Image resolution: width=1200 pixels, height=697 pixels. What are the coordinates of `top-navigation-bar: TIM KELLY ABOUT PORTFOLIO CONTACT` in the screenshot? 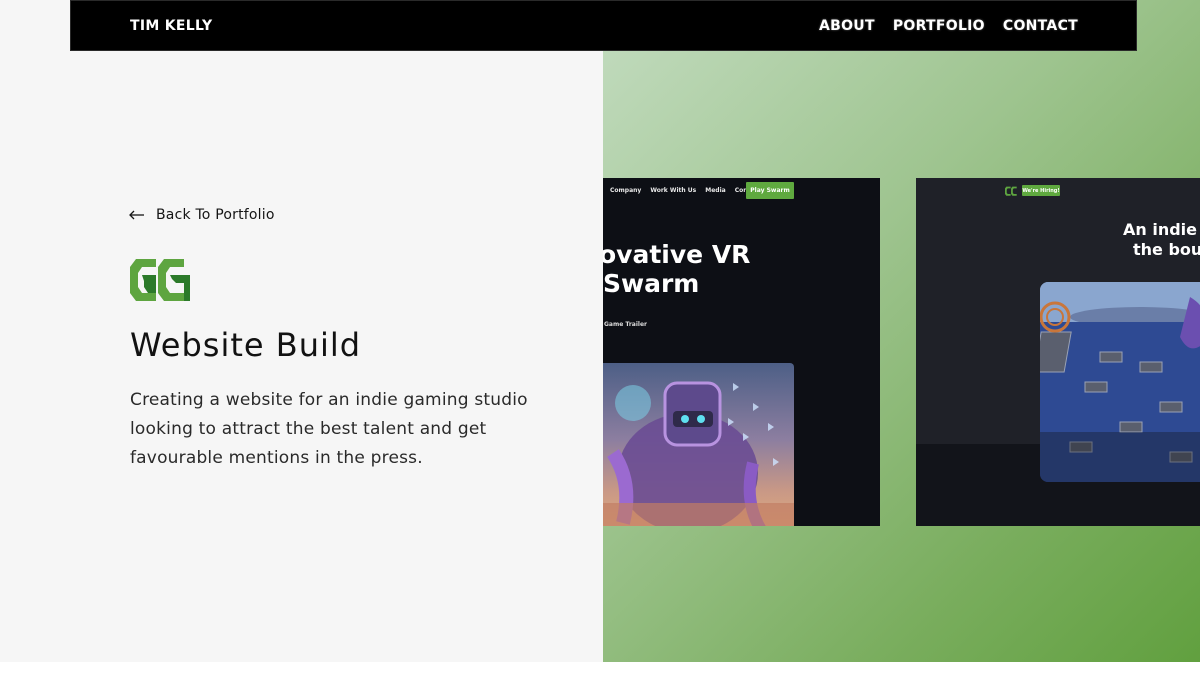 It's located at (603, 25).